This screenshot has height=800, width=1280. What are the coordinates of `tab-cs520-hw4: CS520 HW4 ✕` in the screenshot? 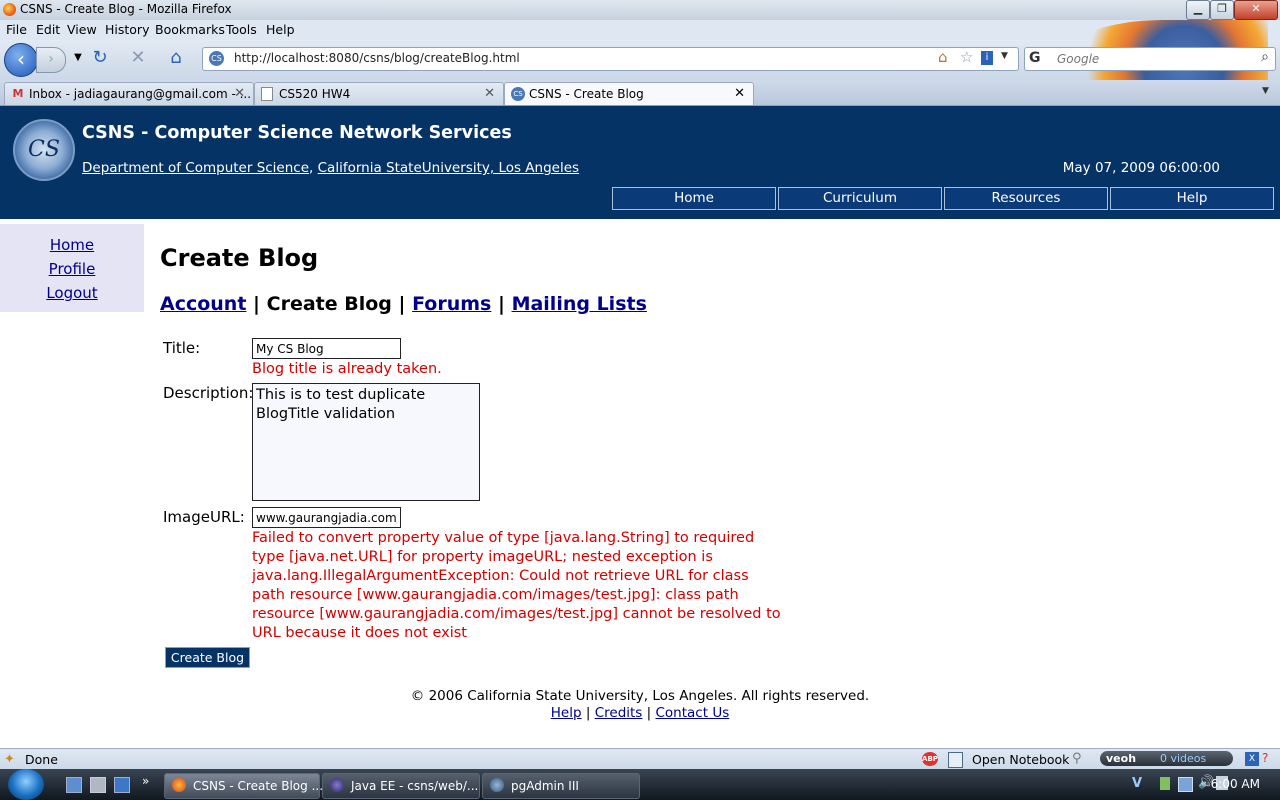 It's located at (379, 93).